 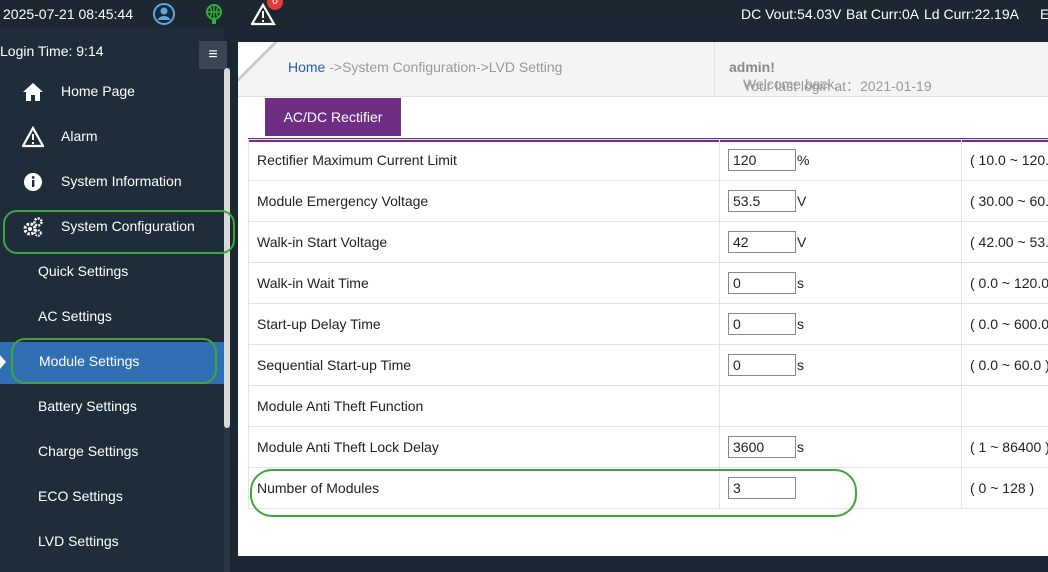 I want to click on breadcrumb: Home ->System Configuration->LVD Setting, so click(x=425, y=67).